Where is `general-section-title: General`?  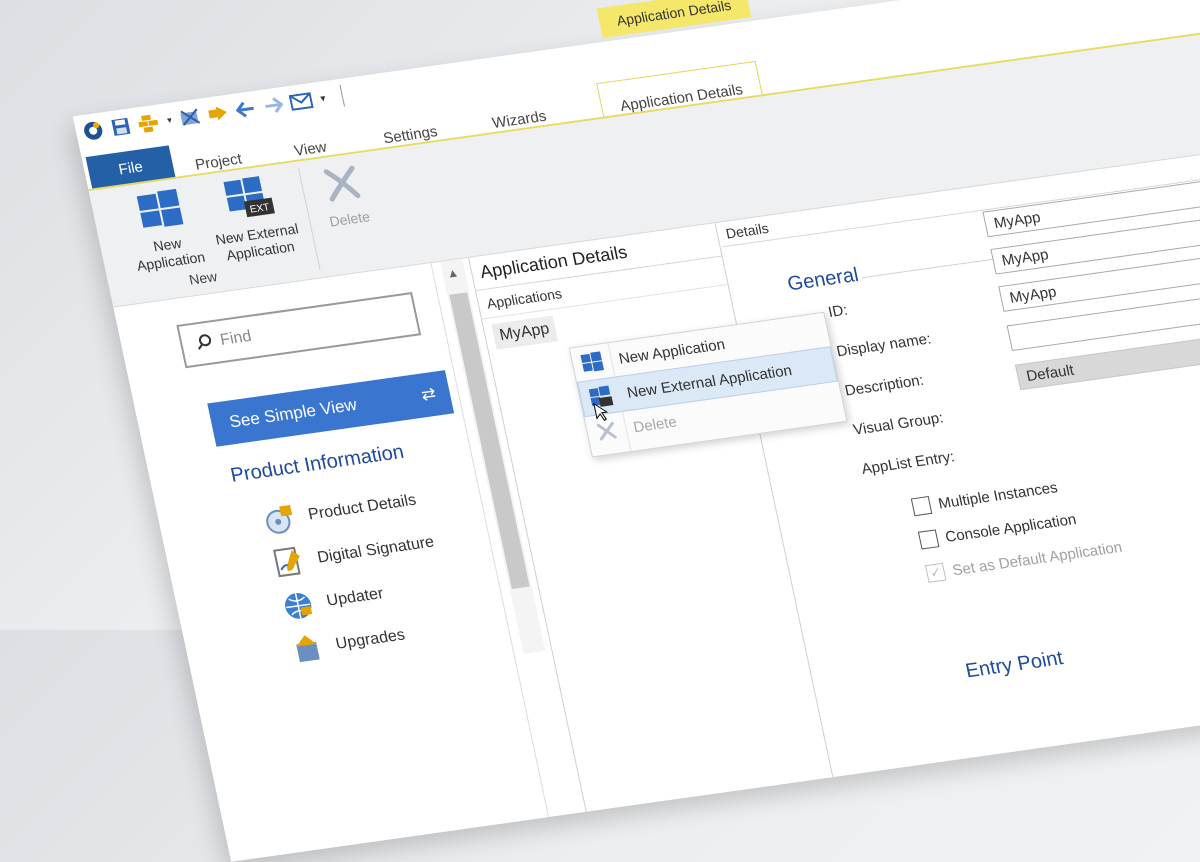 general-section-title: General is located at coordinates (823, 279).